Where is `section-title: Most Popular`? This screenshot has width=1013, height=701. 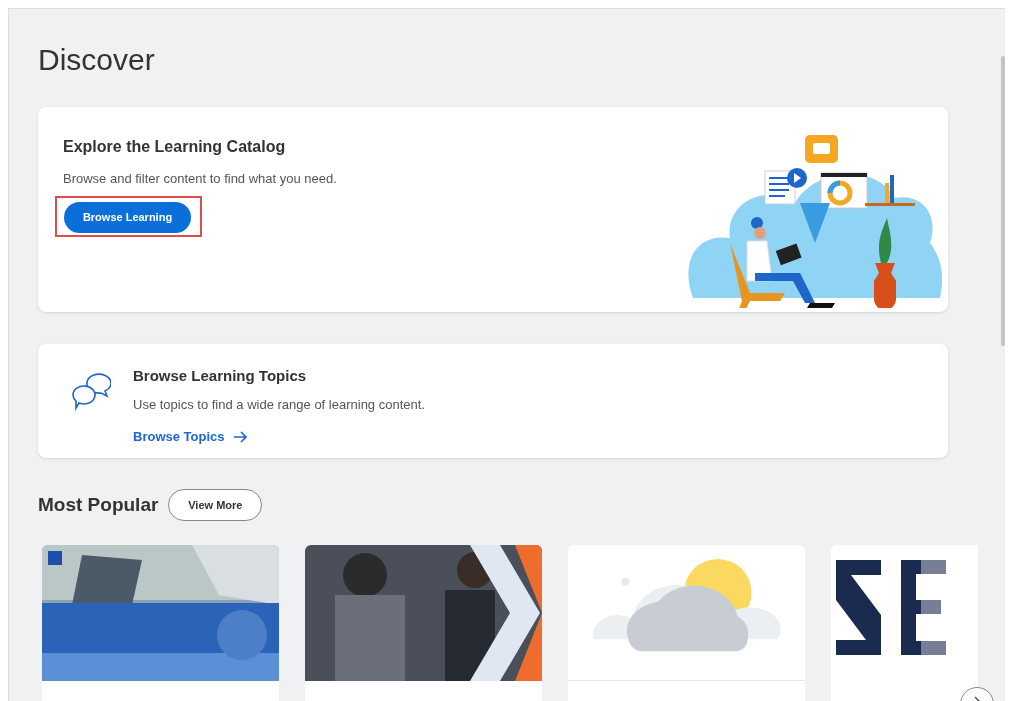 section-title: Most Popular is located at coordinates (98, 504).